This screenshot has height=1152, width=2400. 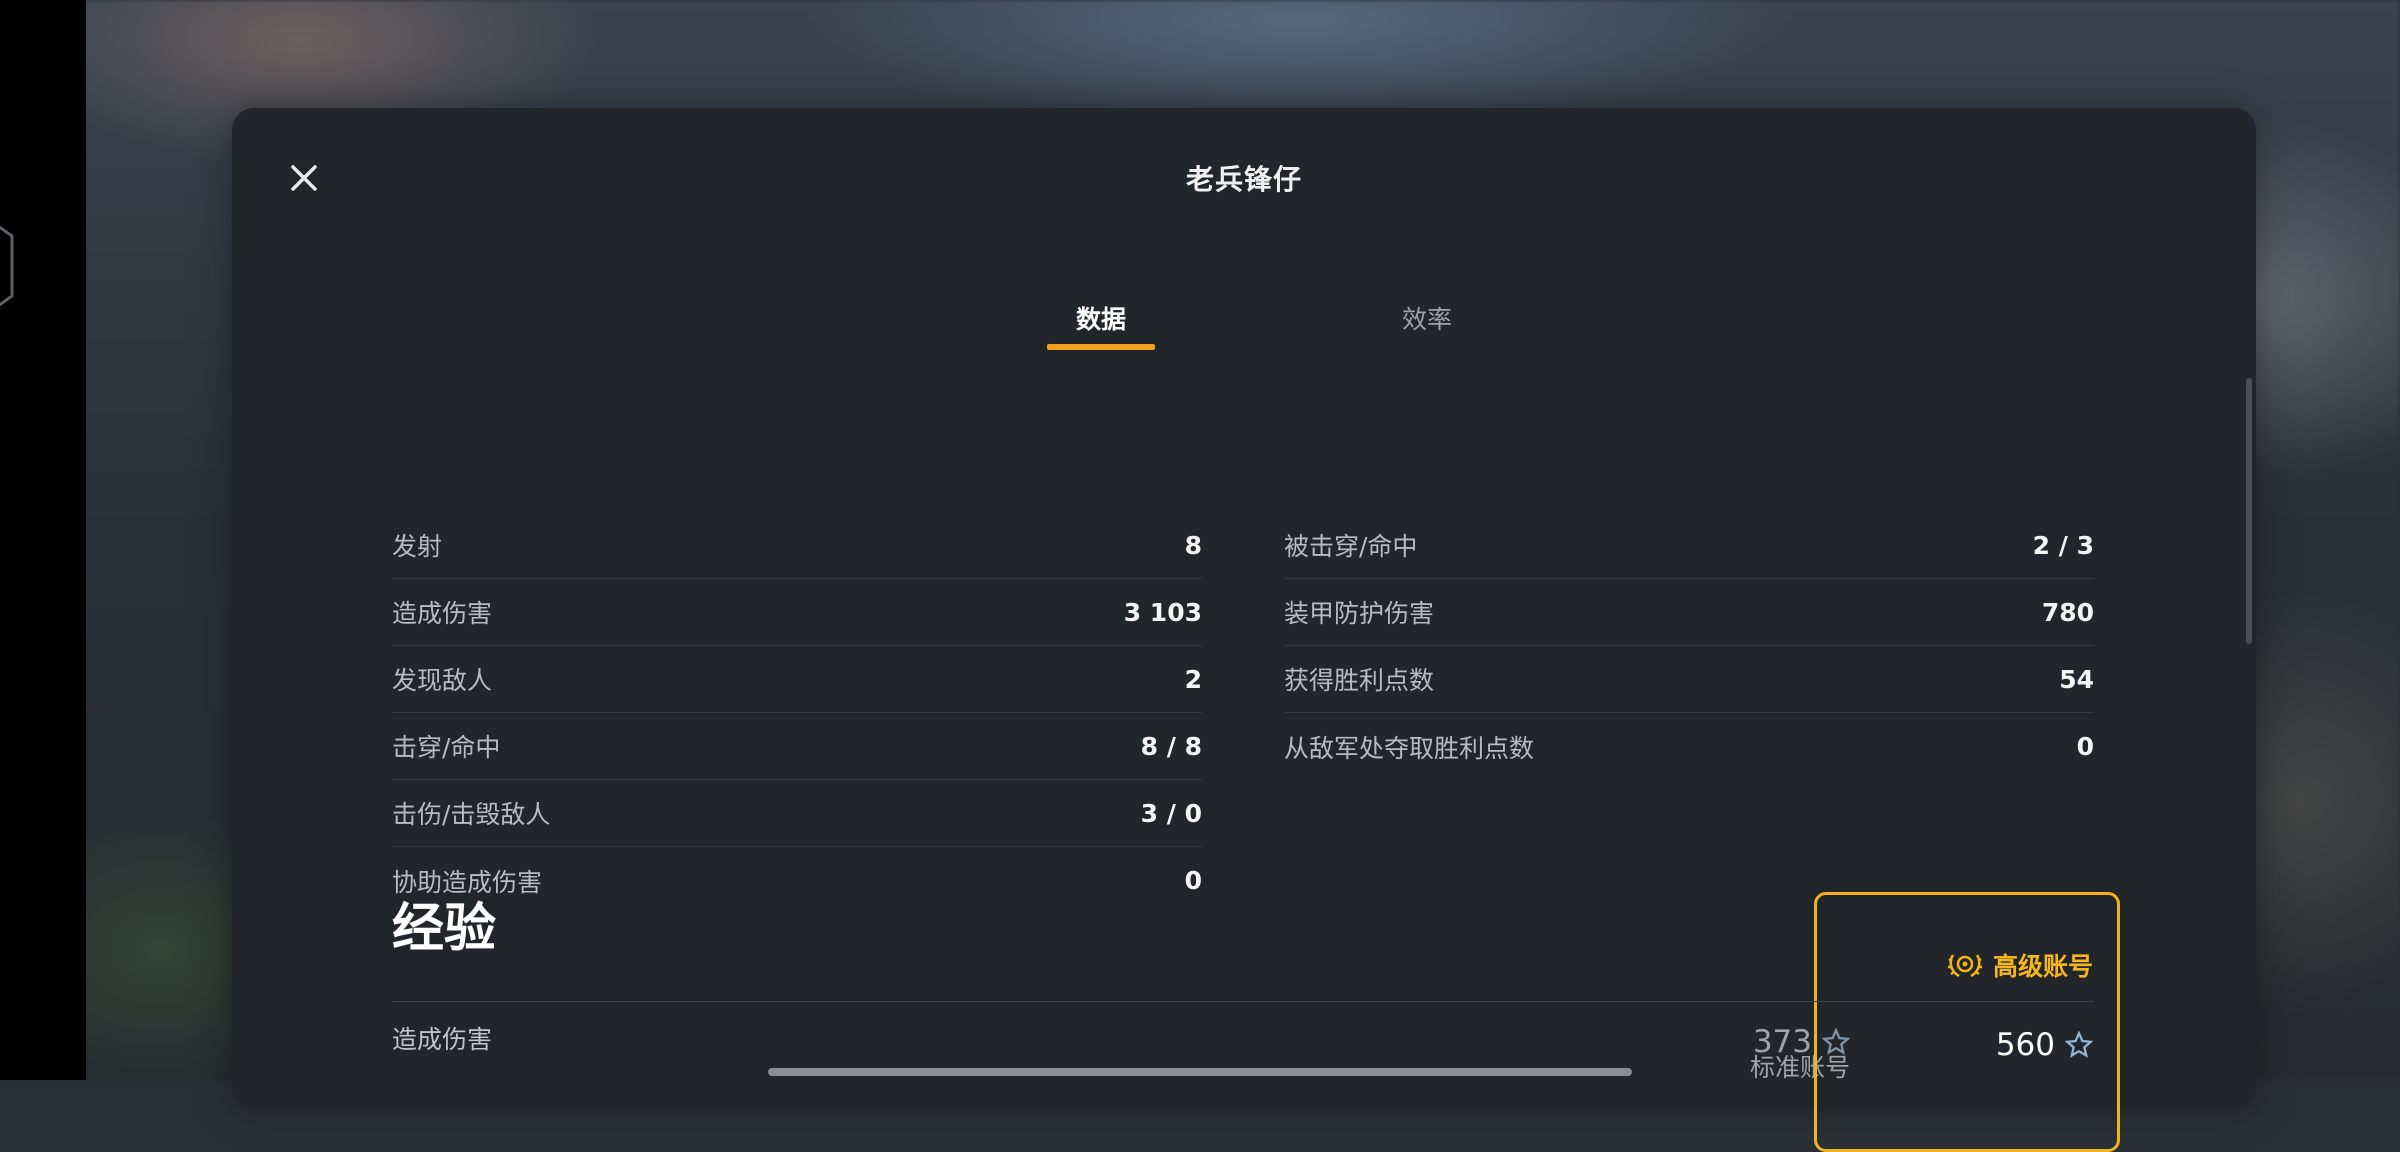 What do you see at coordinates (1427, 318) in the screenshot?
I see `tab-efficiency: 效率` at bounding box center [1427, 318].